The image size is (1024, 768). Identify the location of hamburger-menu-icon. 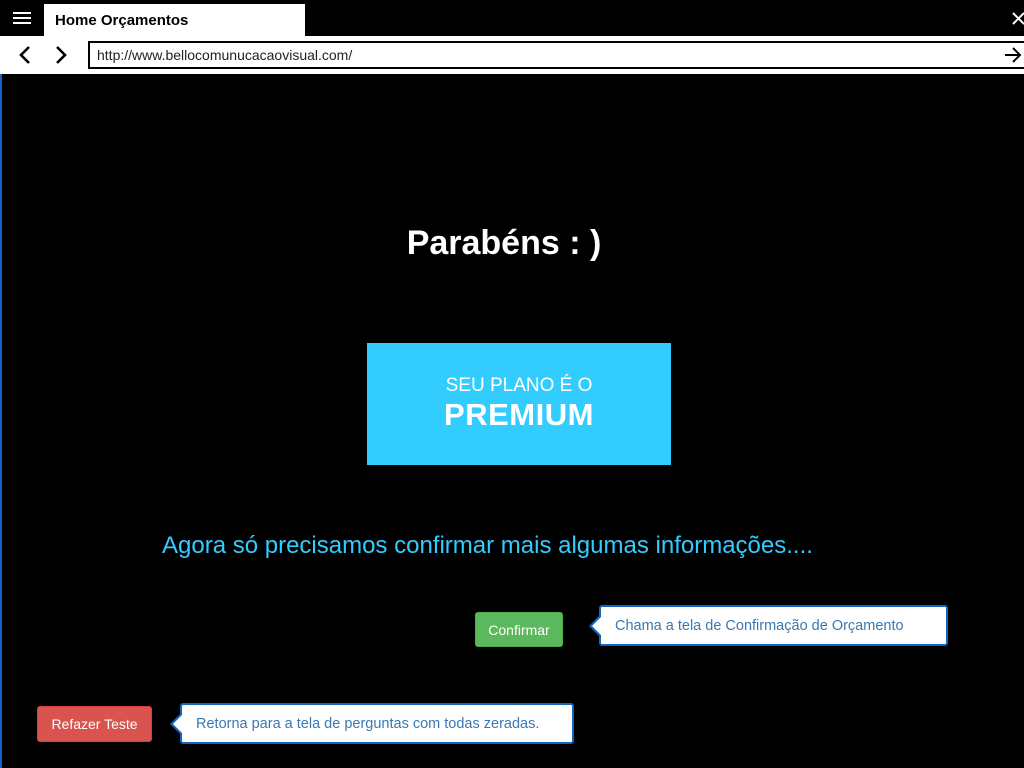
(22, 18).